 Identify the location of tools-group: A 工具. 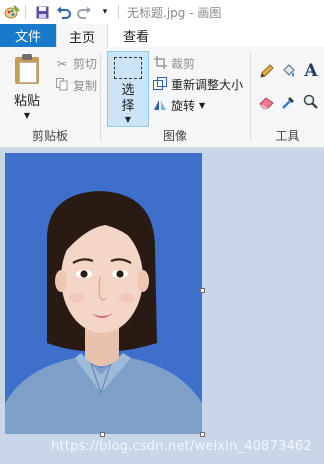
(287, 97).